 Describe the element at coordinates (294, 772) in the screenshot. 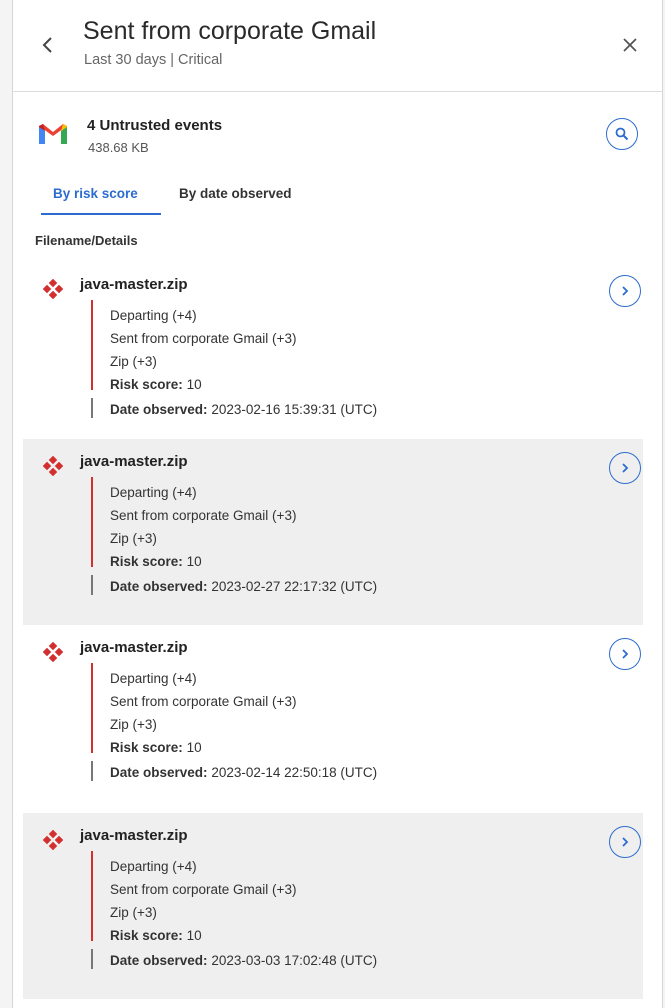

I see `date-observed-value: 2023-02-14 22:50:18 (UTC)` at that location.